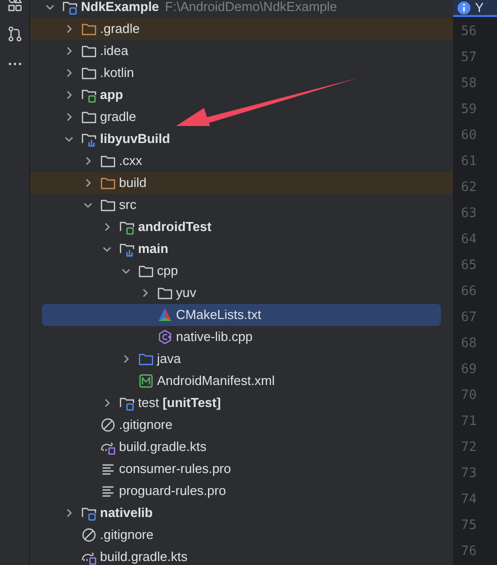  What do you see at coordinates (126, 513) in the screenshot?
I see `tree-item-label: nativelib` at bounding box center [126, 513].